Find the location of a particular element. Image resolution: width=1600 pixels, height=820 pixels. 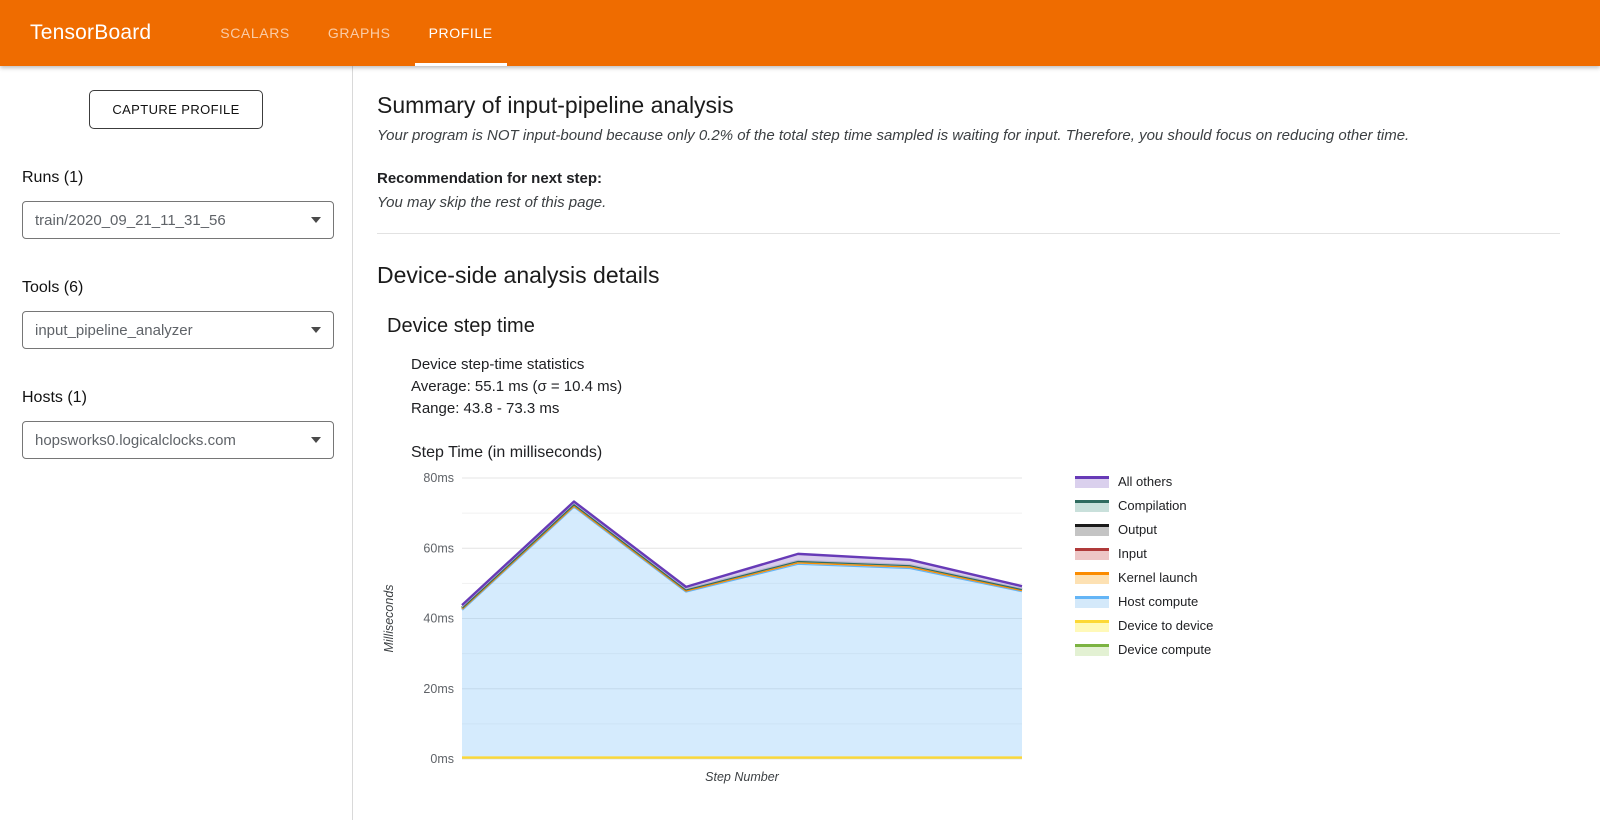

tab-graphs: GRAPHS is located at coordinates (359, 33).